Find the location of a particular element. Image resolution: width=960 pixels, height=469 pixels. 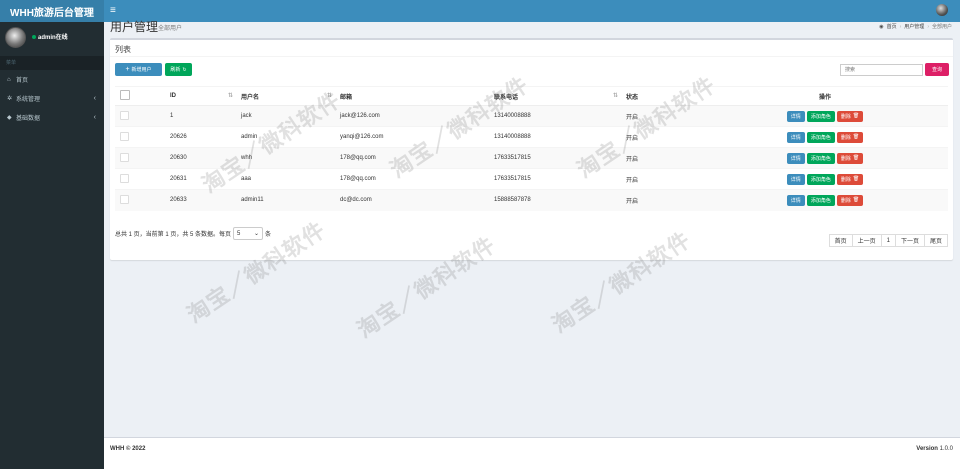

box-title: 列表 is located at coordinates (123, 49).